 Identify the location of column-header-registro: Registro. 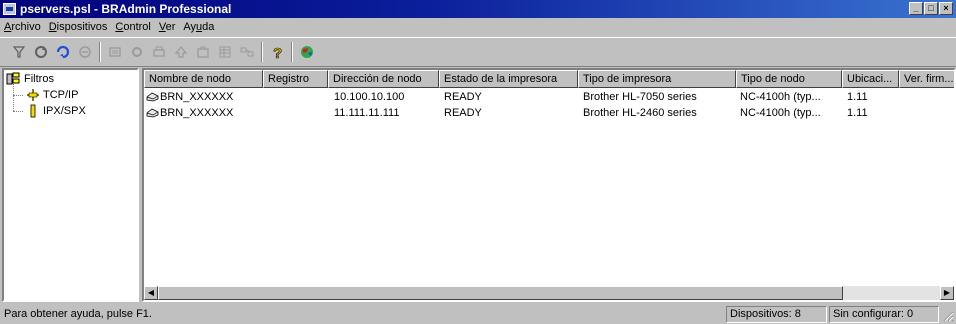
(295, 79).